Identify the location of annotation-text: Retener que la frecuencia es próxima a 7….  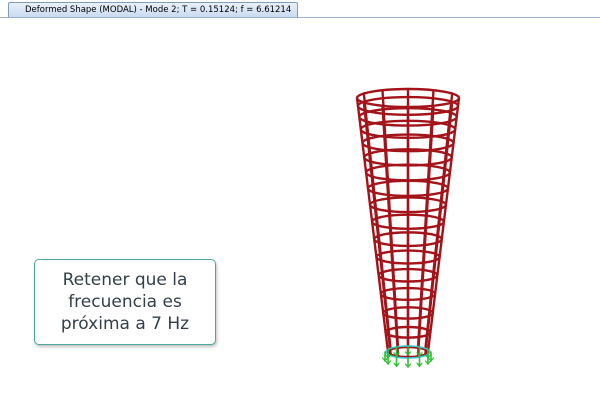
(125, 302).